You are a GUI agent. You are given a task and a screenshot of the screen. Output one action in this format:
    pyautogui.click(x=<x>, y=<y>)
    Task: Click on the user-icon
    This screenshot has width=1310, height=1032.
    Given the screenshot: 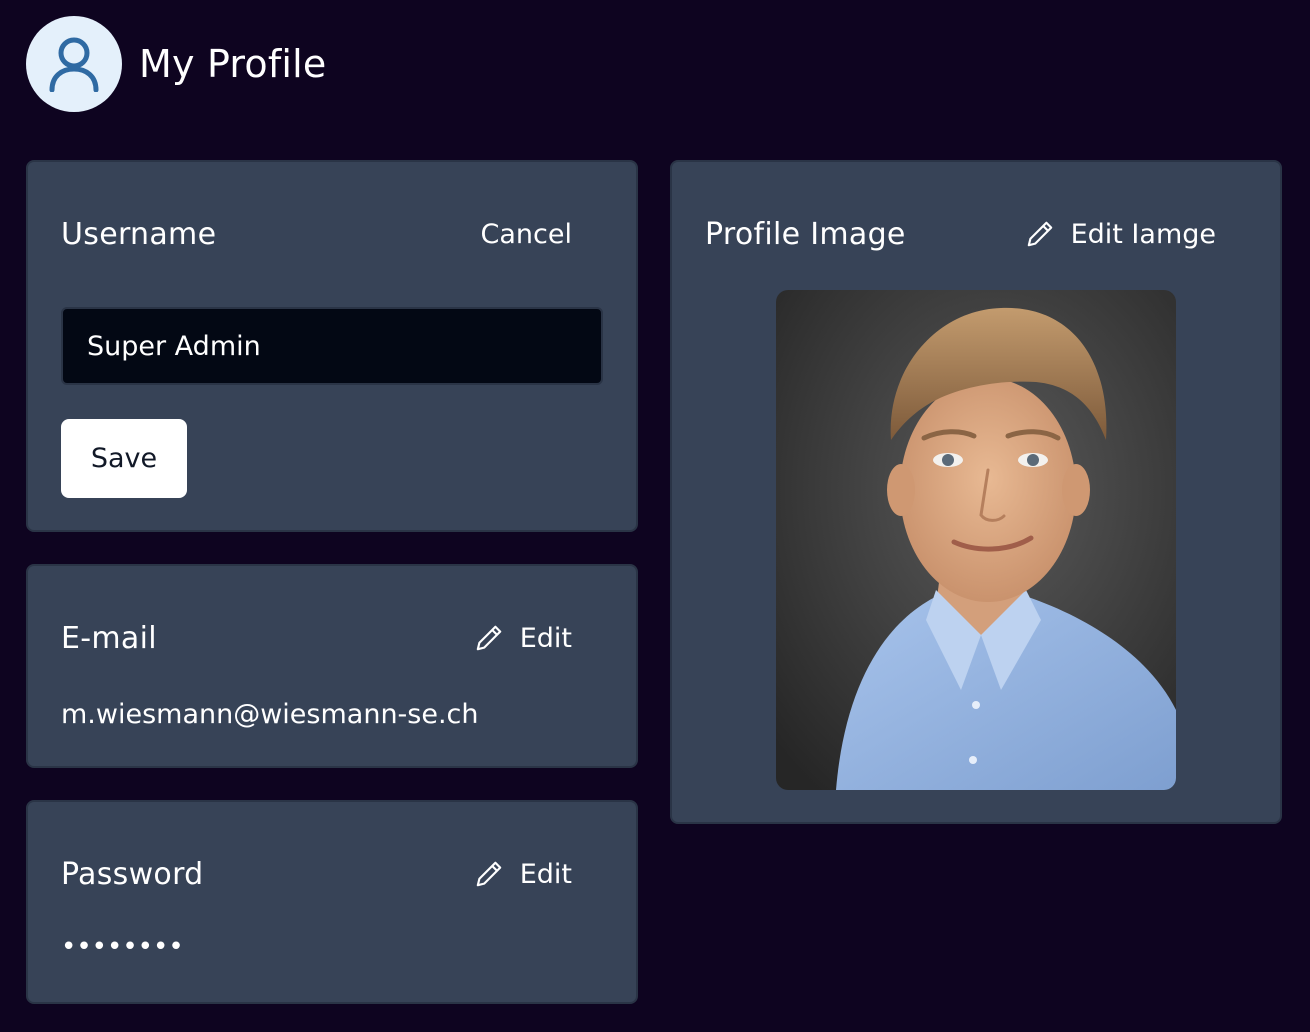 What is the action you would take?
    pyautogui.click(x=74, y=64)
    